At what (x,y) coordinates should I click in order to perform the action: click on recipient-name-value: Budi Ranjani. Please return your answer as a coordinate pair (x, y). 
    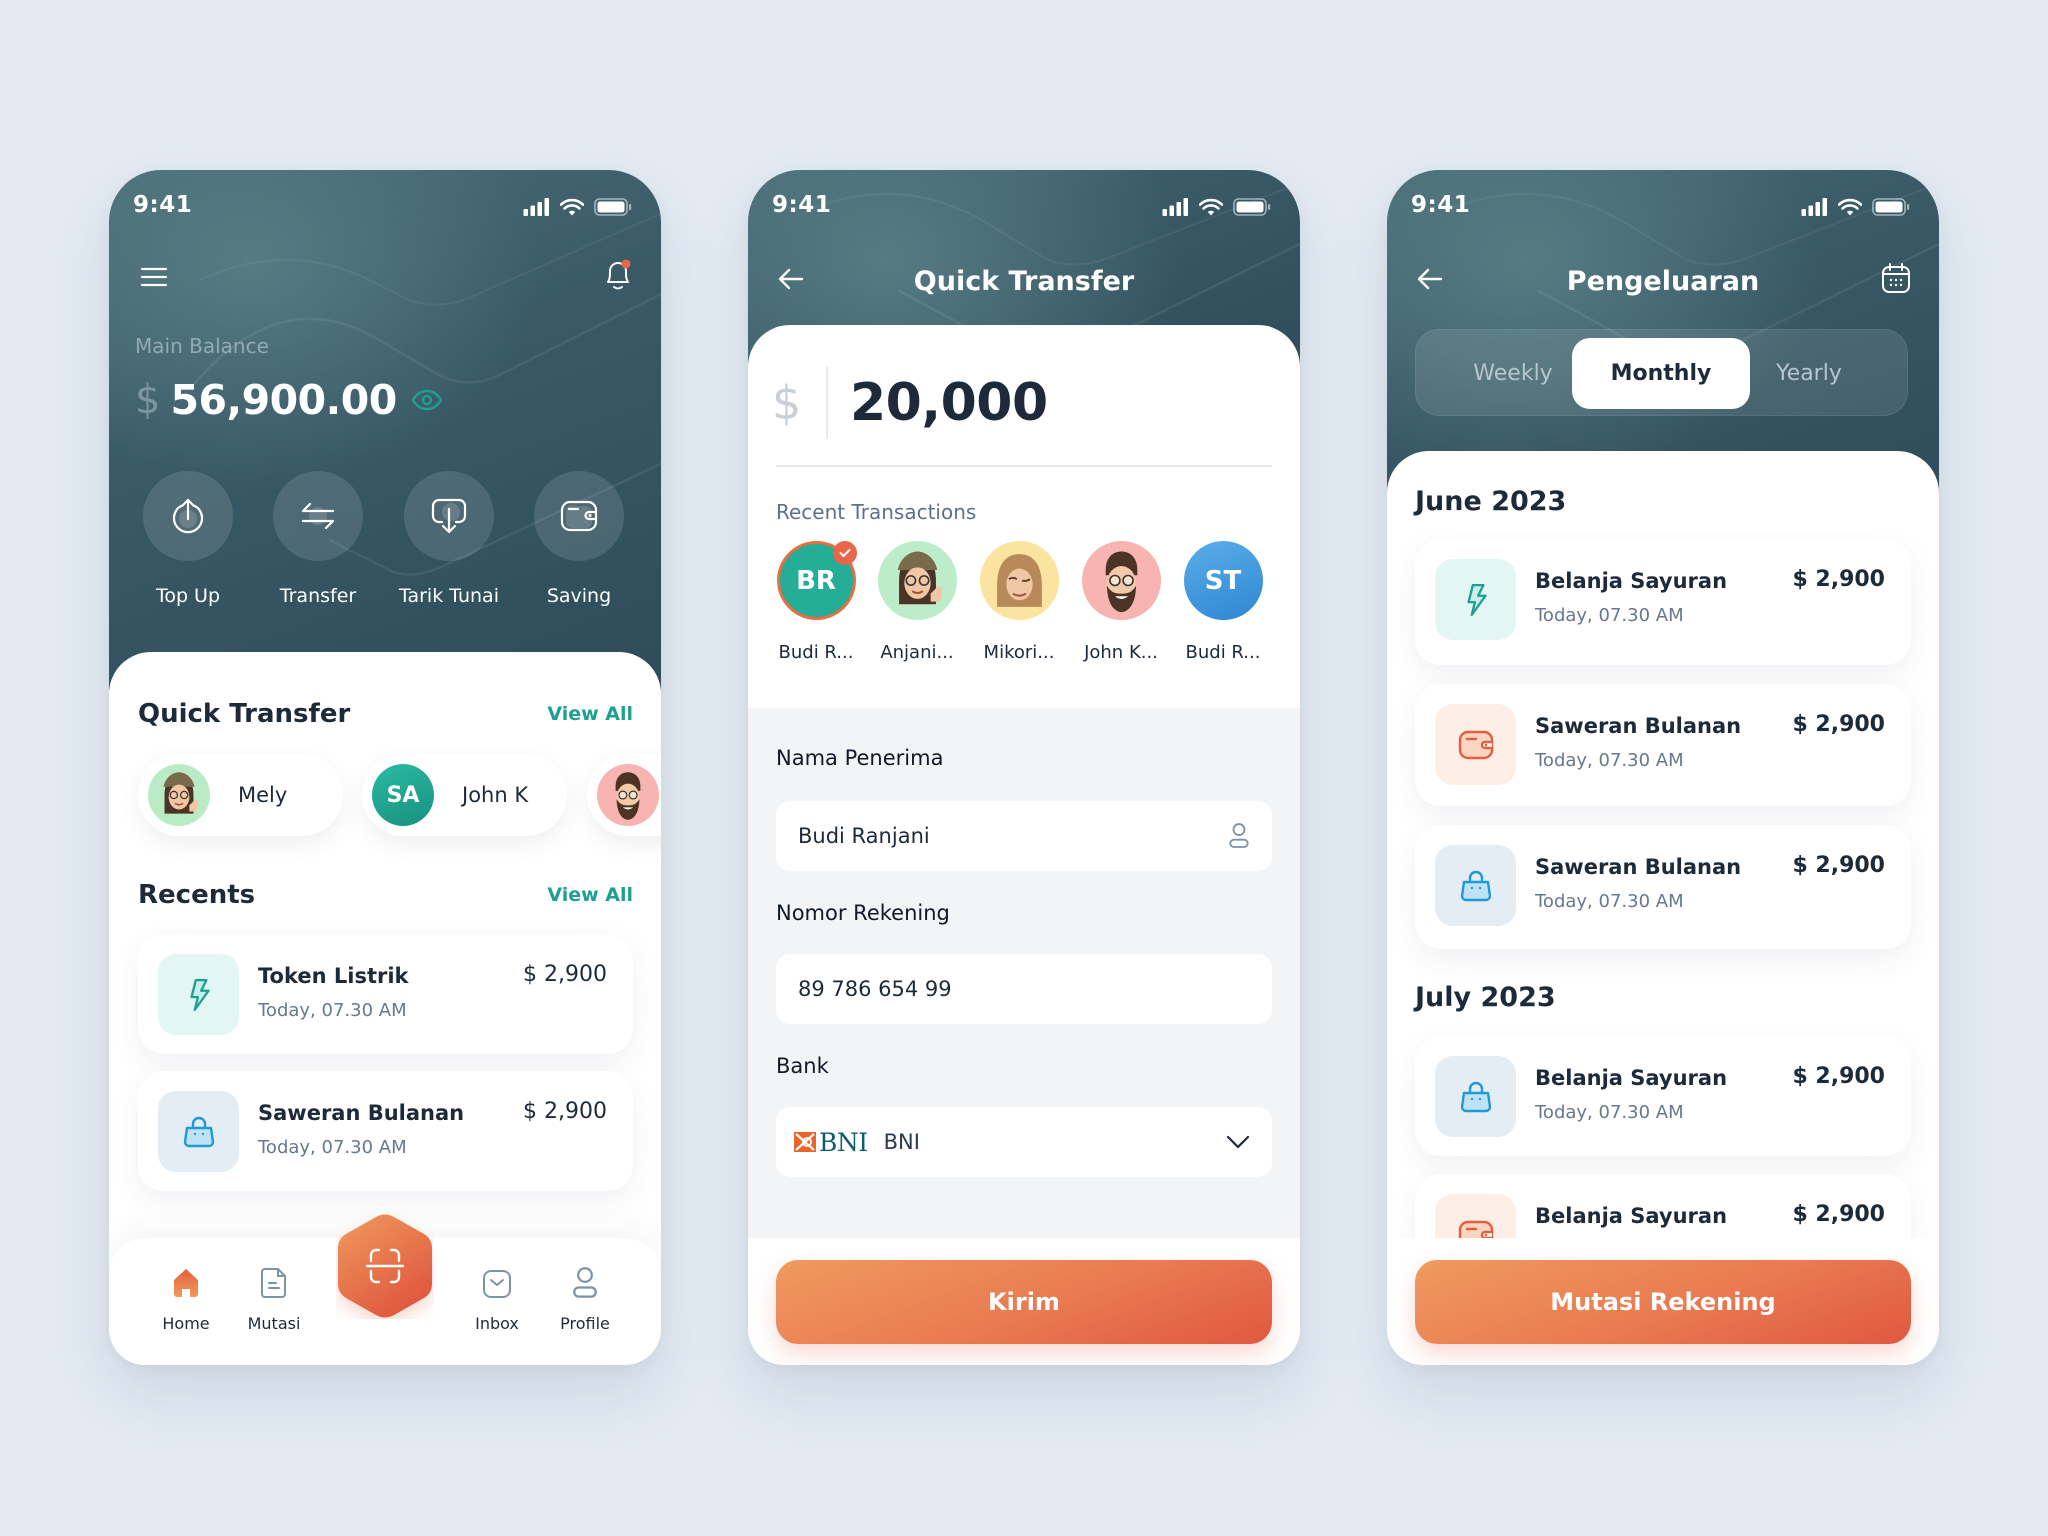
    Looking at the image, I should click on (864, 836).